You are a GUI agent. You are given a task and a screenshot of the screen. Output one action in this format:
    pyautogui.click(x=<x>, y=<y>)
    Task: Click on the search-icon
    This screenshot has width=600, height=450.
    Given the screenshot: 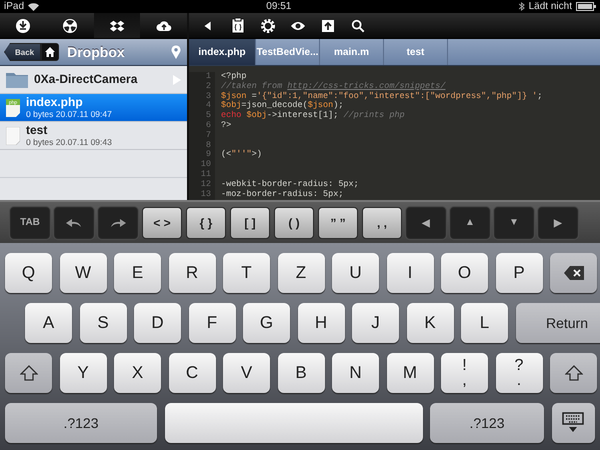 What is the action you would take?
    pyautogui.click(x=358, y=25)
    